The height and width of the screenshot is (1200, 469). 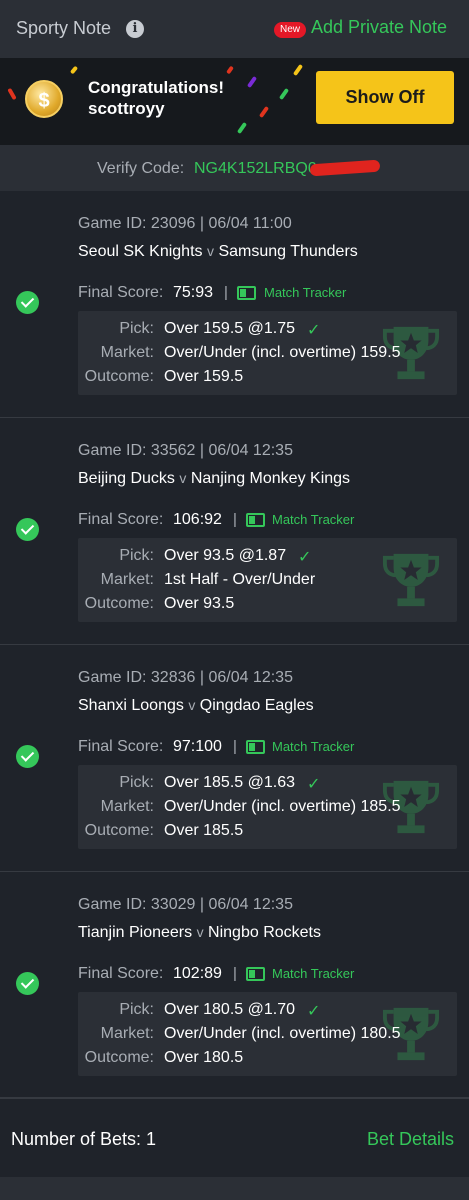 What do you see at coordinates (64, 28) in the screenshot?
I see `page-title: Sporty Note` at bounding box center [64, 28].